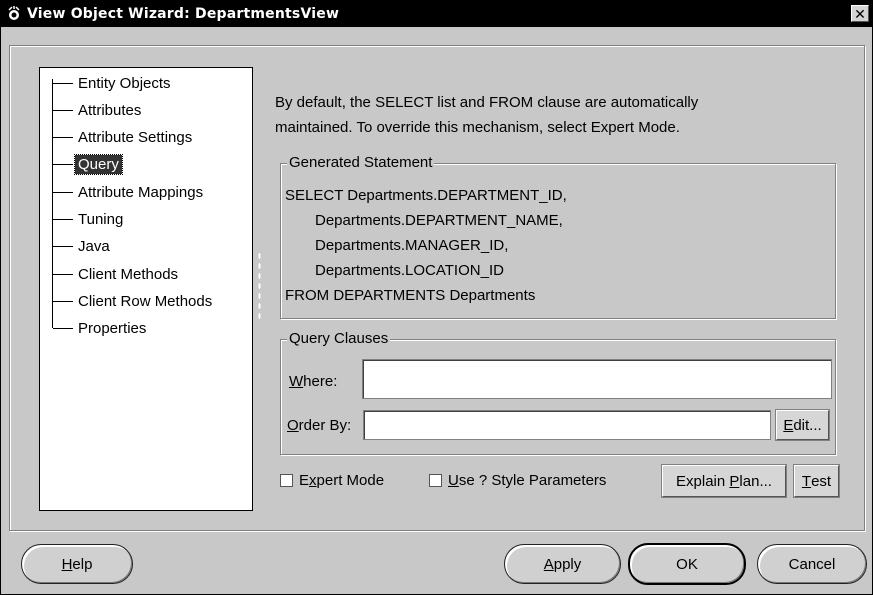  I want to click on where-label: Where:, so click(313, 381).